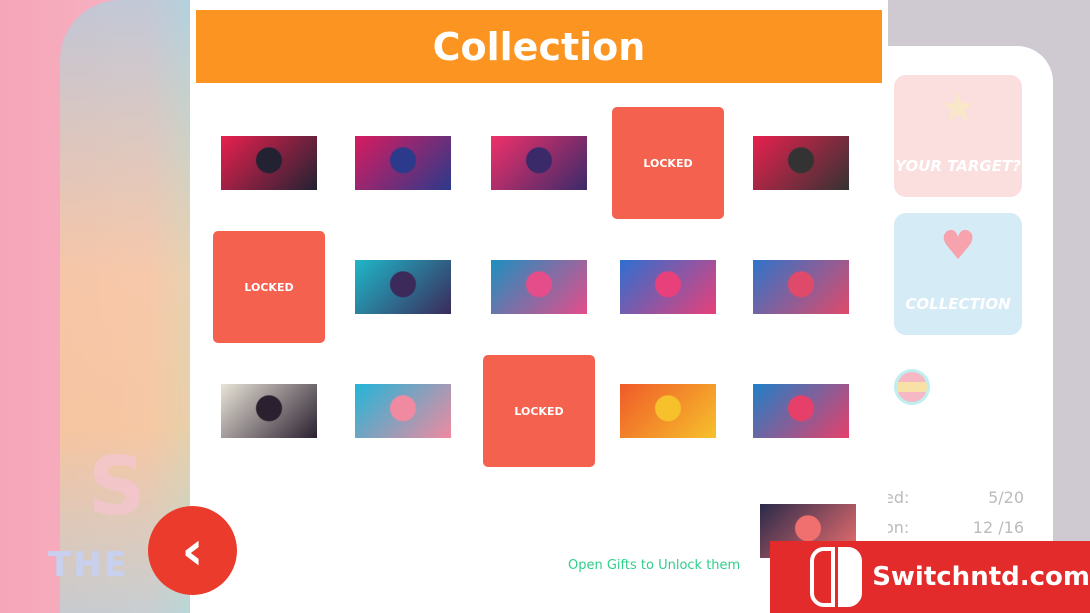 The height and width of the screenshot is (613, 1090). I want to click on watermark-text: Switchntd.com, so click(981, 577).